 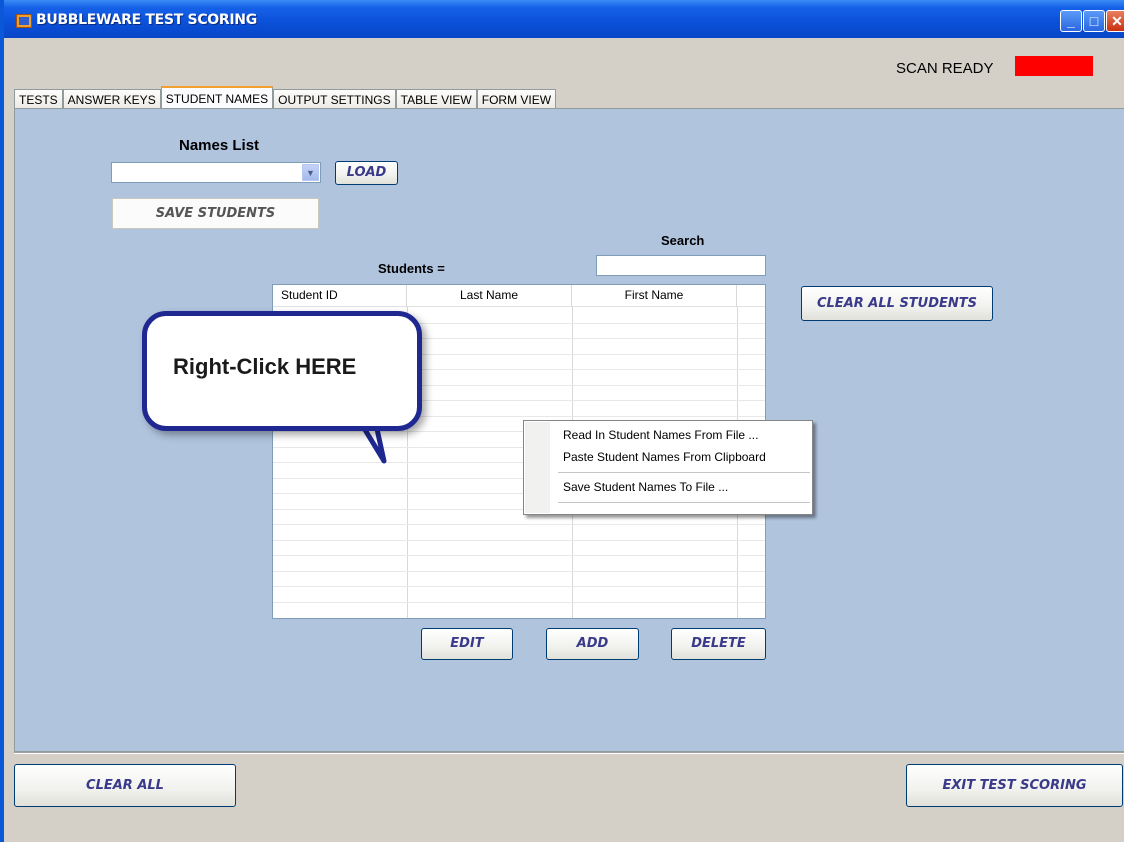 I want to click on add-button: ADD, so click(x=592, y=644).